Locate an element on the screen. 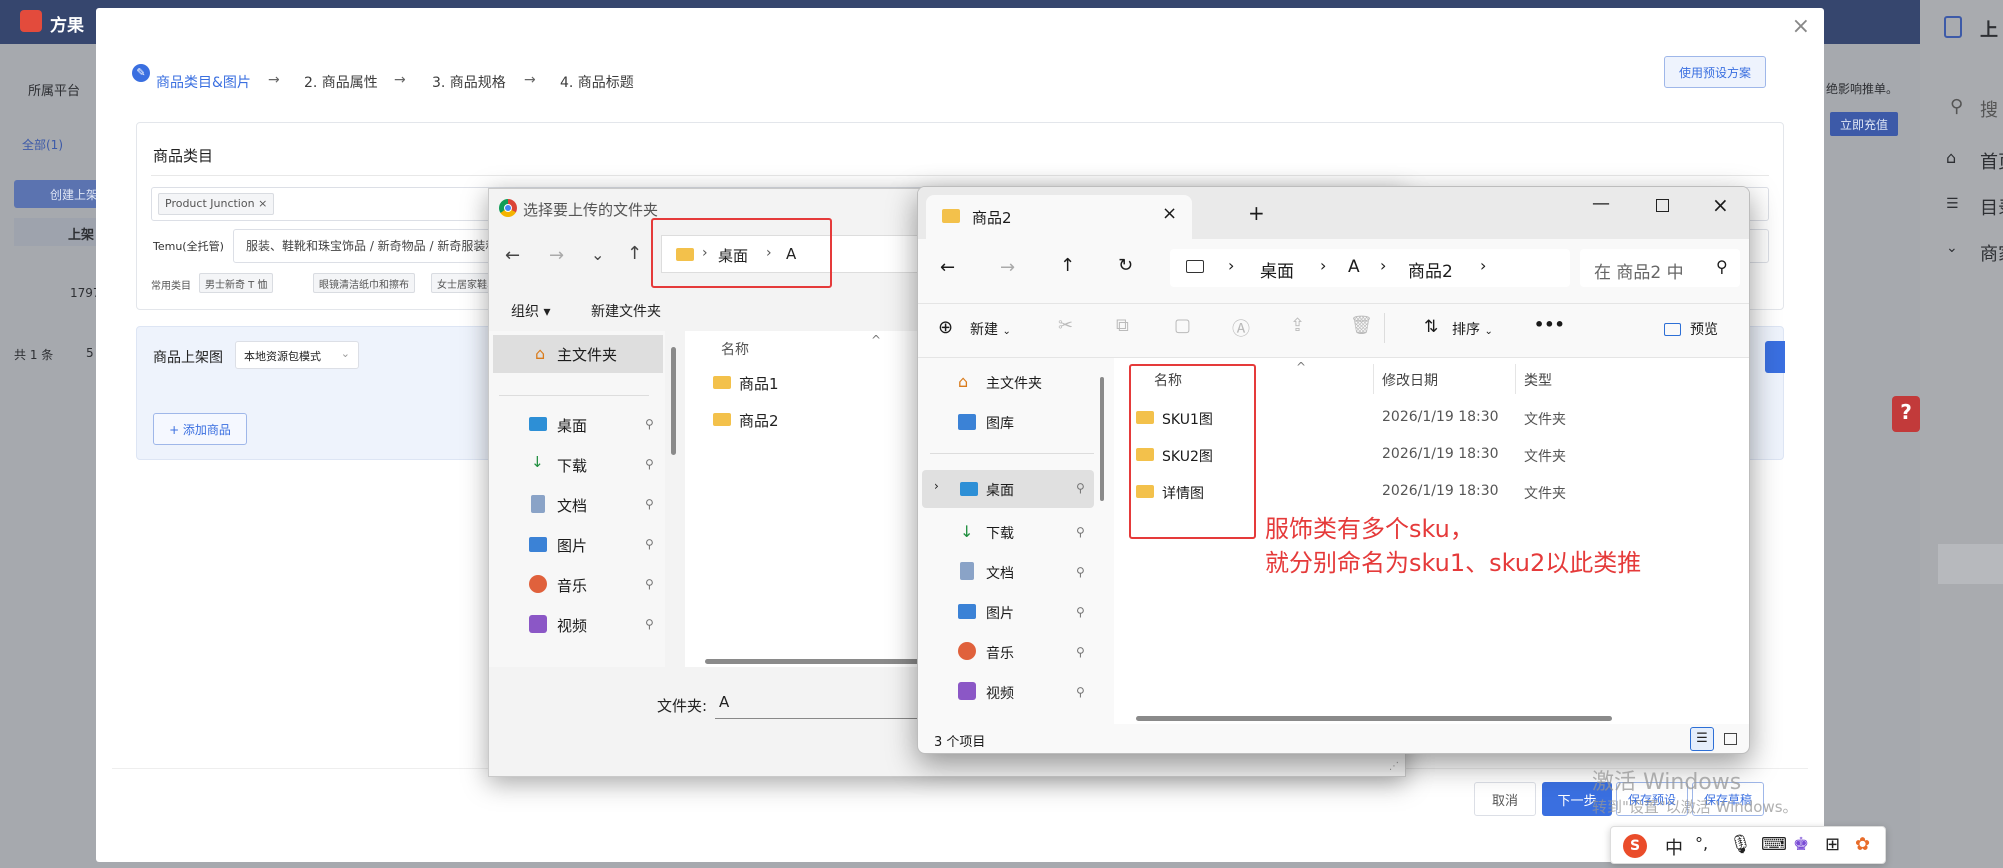 Image resolution: width=2003 pixels, height=868 pixels. computer-icon is located at coordinates (1195, 266).